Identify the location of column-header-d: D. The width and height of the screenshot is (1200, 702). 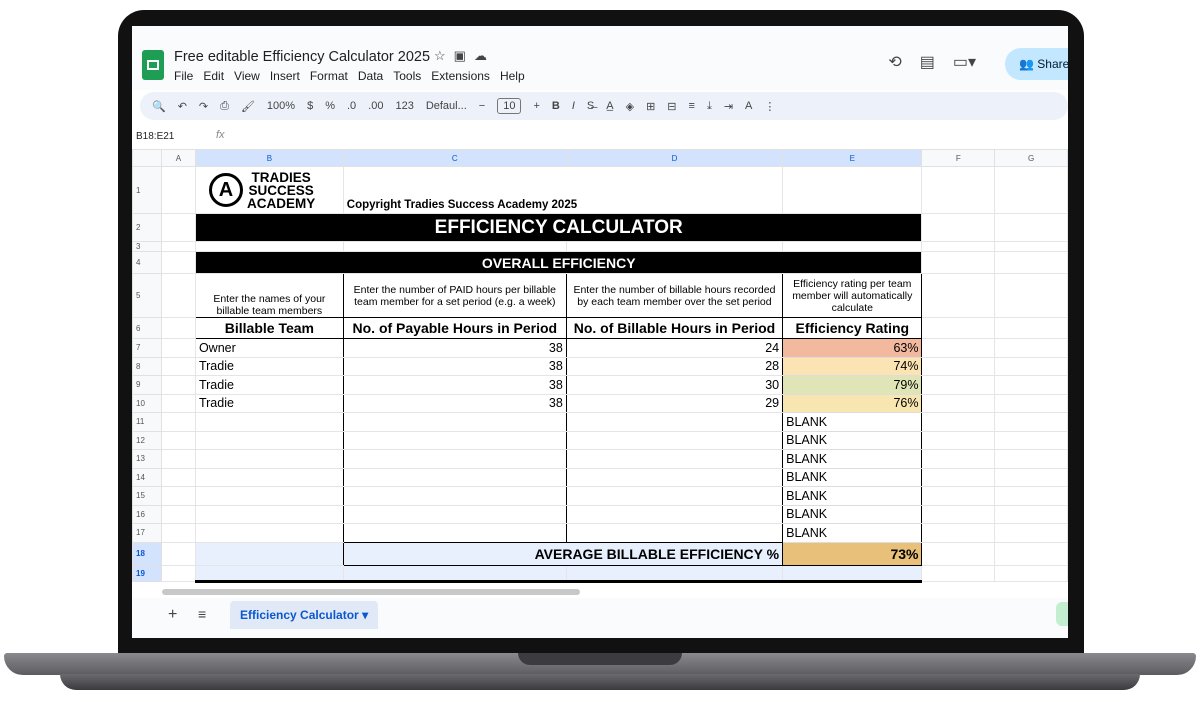
(674, 158).